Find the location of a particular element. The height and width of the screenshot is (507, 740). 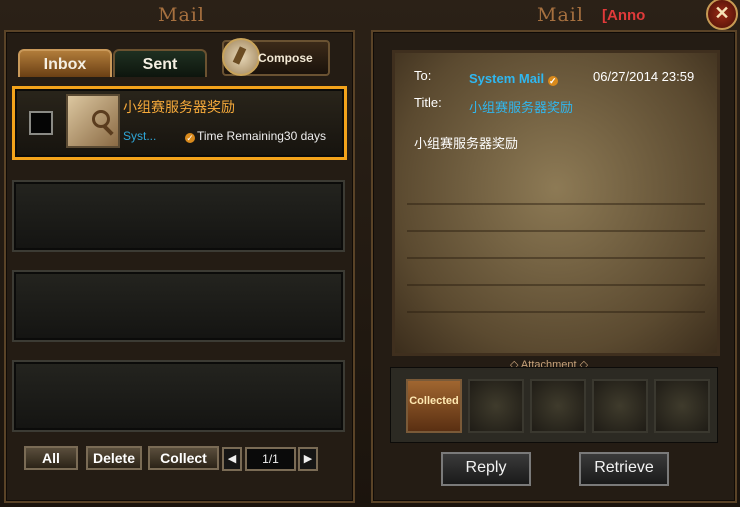

to-value: System Mail ✓ is located at coordinates (513, 78).